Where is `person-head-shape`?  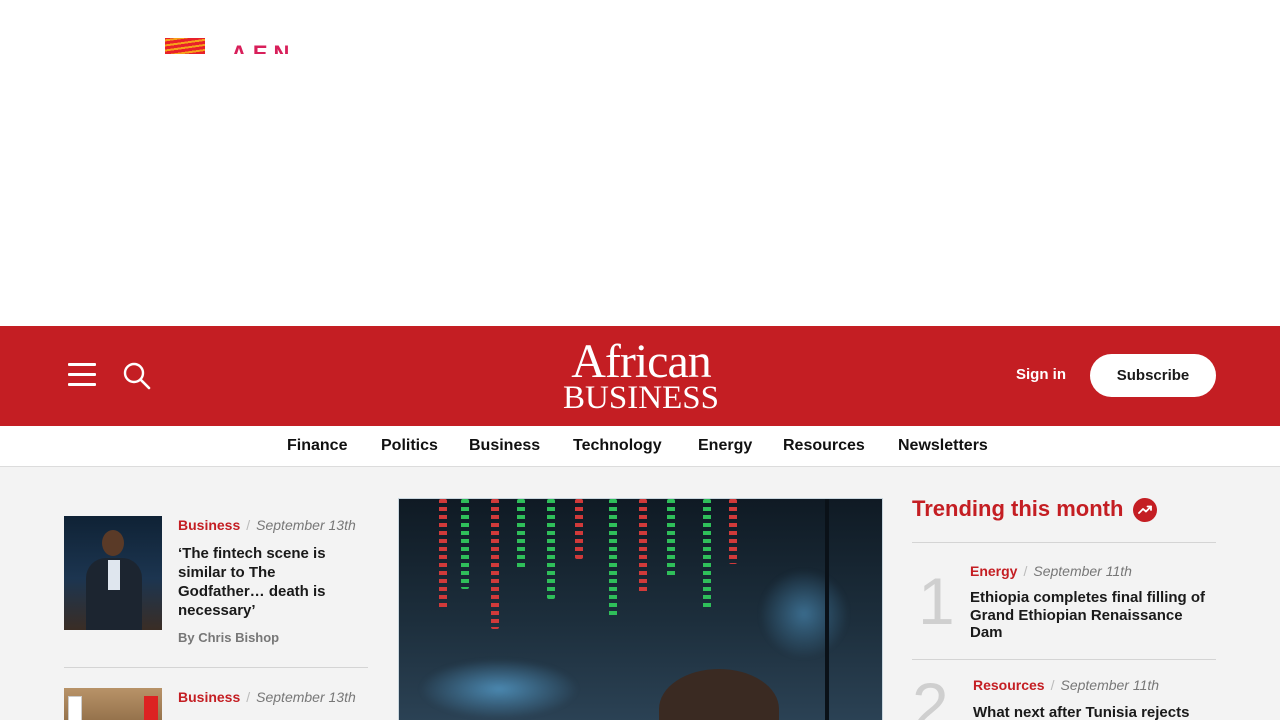
person-head-shape is located at coordinates (113, 543).